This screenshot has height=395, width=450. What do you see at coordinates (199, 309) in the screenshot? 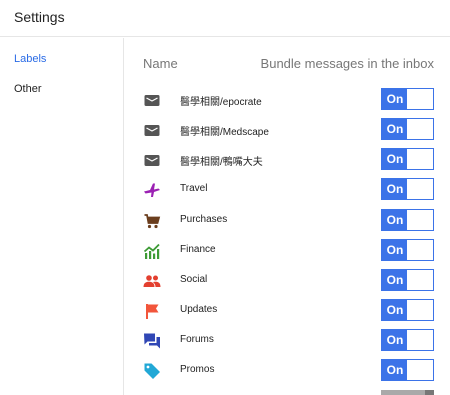
I see `row-label: Updates` at bounding box center [199, 309].